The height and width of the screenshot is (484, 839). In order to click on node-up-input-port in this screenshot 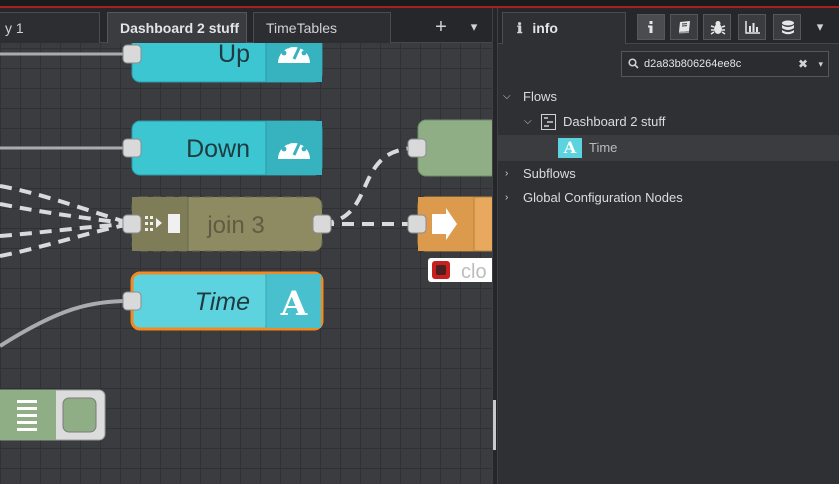, I will do `click(132, 54)`.